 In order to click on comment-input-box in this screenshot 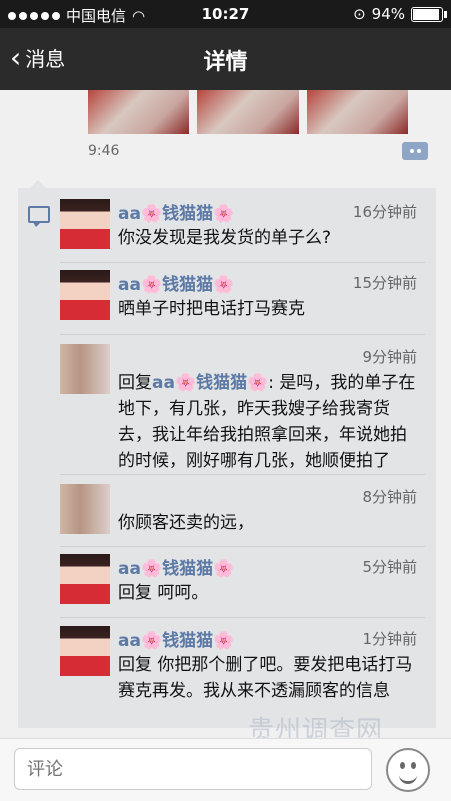, I will do `click(193, 769)`.